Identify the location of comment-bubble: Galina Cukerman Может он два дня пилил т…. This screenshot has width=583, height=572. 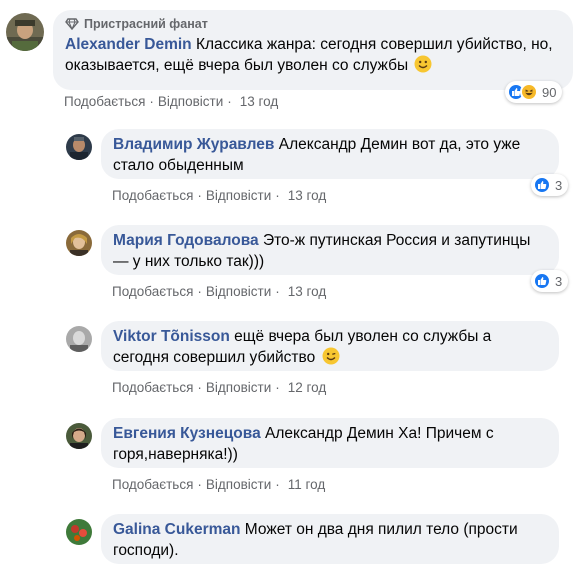
(330, 539).